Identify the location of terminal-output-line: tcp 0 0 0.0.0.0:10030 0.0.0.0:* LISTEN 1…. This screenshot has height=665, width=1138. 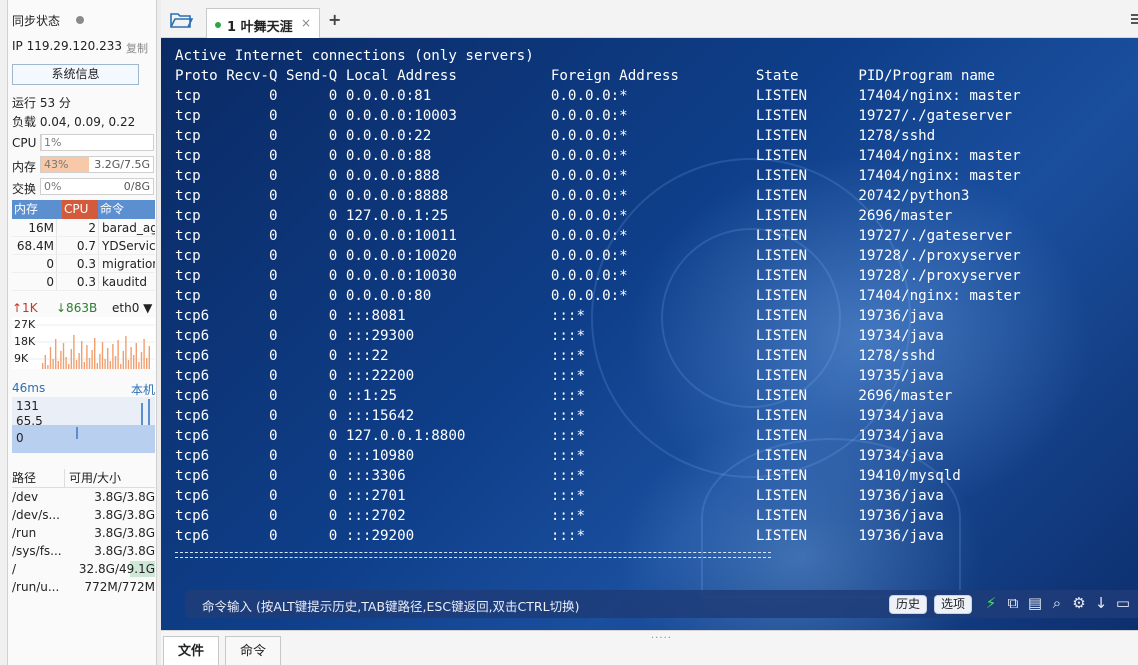
(598, 276).